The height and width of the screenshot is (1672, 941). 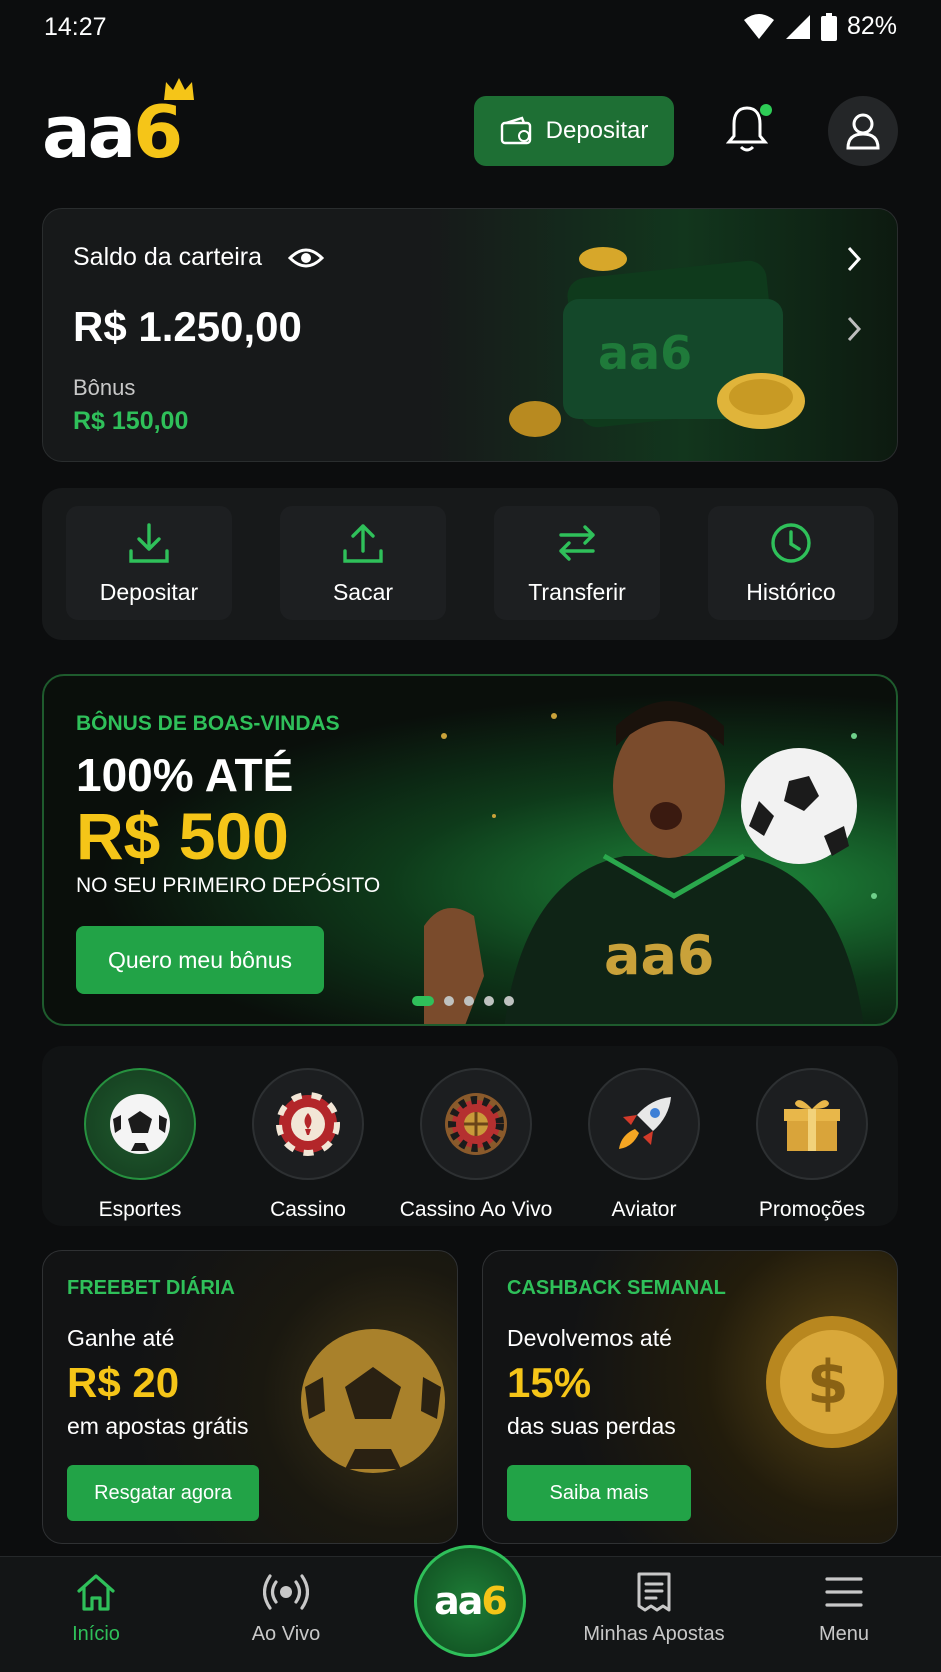 What do you see at coordinates (597, 130) in the screenshot?
I see `header-deposit-label: Depositar` at bounding box center [597, 130].